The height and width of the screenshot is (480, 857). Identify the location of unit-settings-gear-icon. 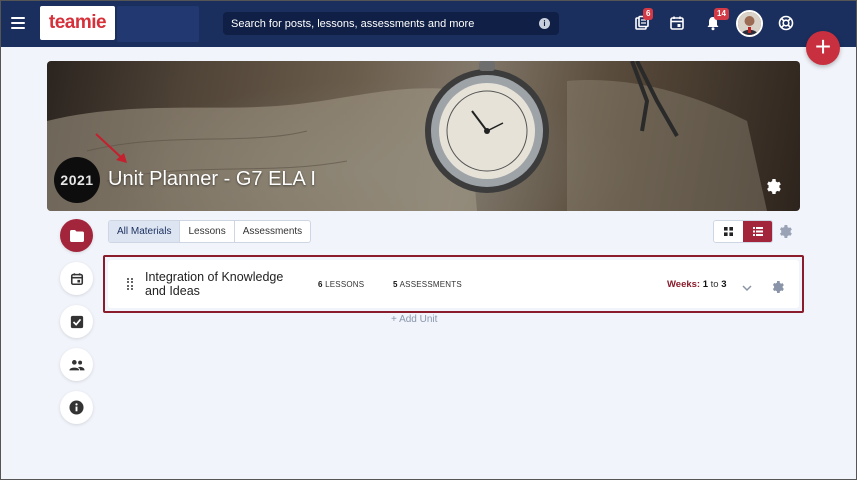
(778, 289).